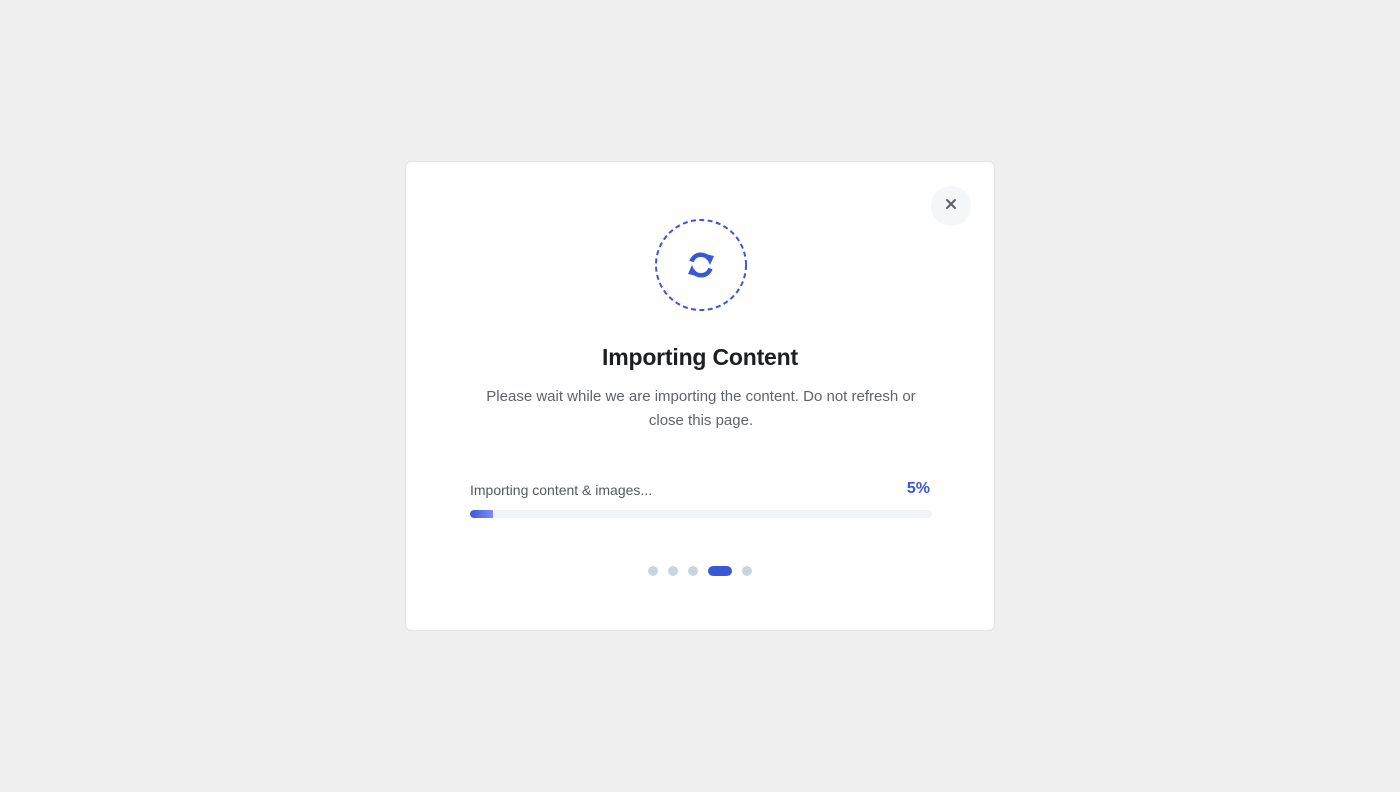 The image size is (1400, 792). I want to click on progress-bar, so click(701, 514).